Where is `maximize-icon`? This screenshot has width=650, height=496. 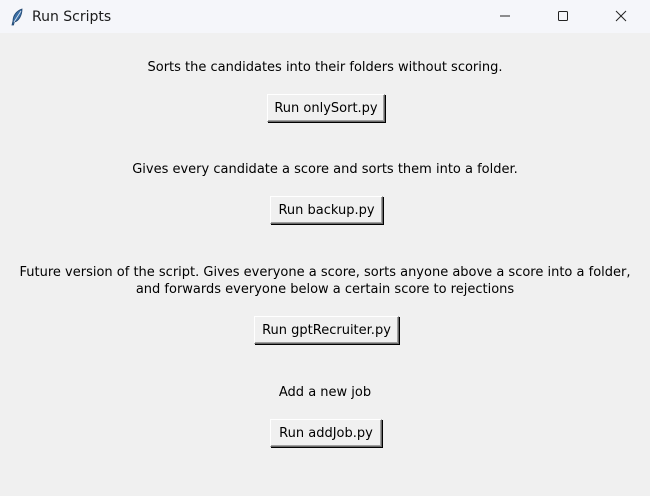 maximize-icon is located at coordinates (563, 16).